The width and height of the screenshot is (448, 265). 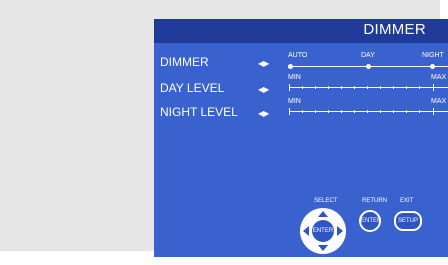 I want to click on dpad-enter-button: ENTER, so click(x=323, y=231).